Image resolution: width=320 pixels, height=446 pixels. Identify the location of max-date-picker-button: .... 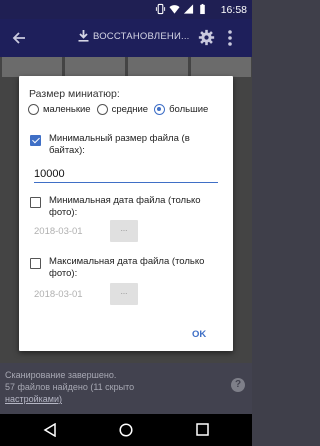
(124, 294).